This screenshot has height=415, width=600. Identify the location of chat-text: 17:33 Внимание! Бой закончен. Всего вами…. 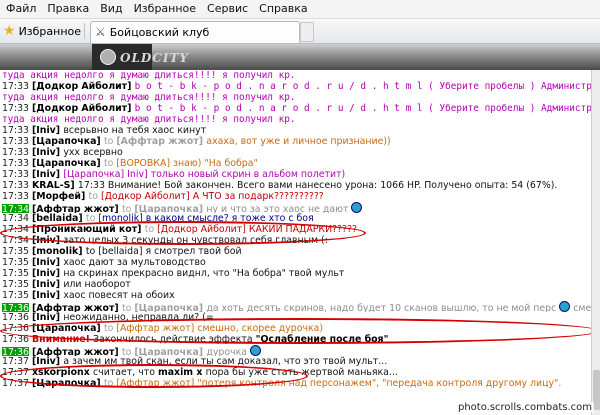
(317, 185).